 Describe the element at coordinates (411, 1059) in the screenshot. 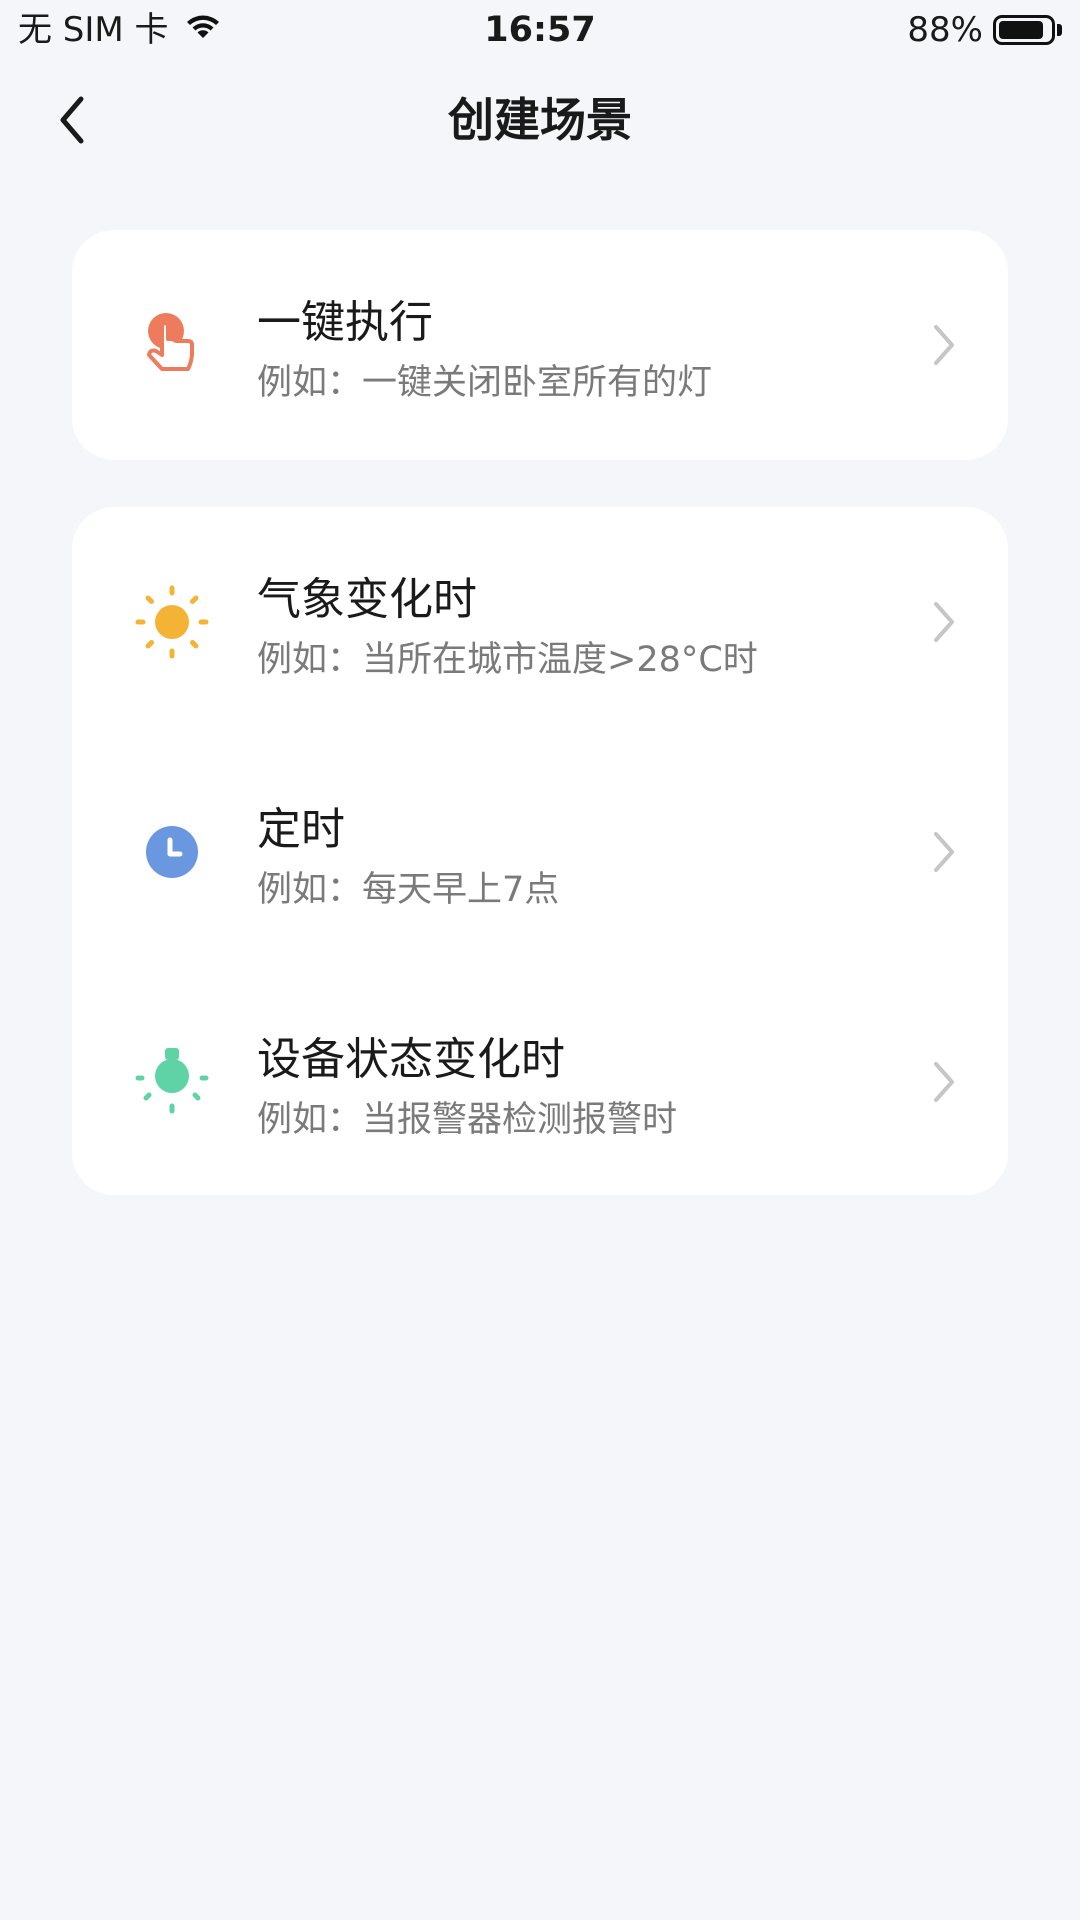

I see `option-title: 设备状态变化时` at that location.